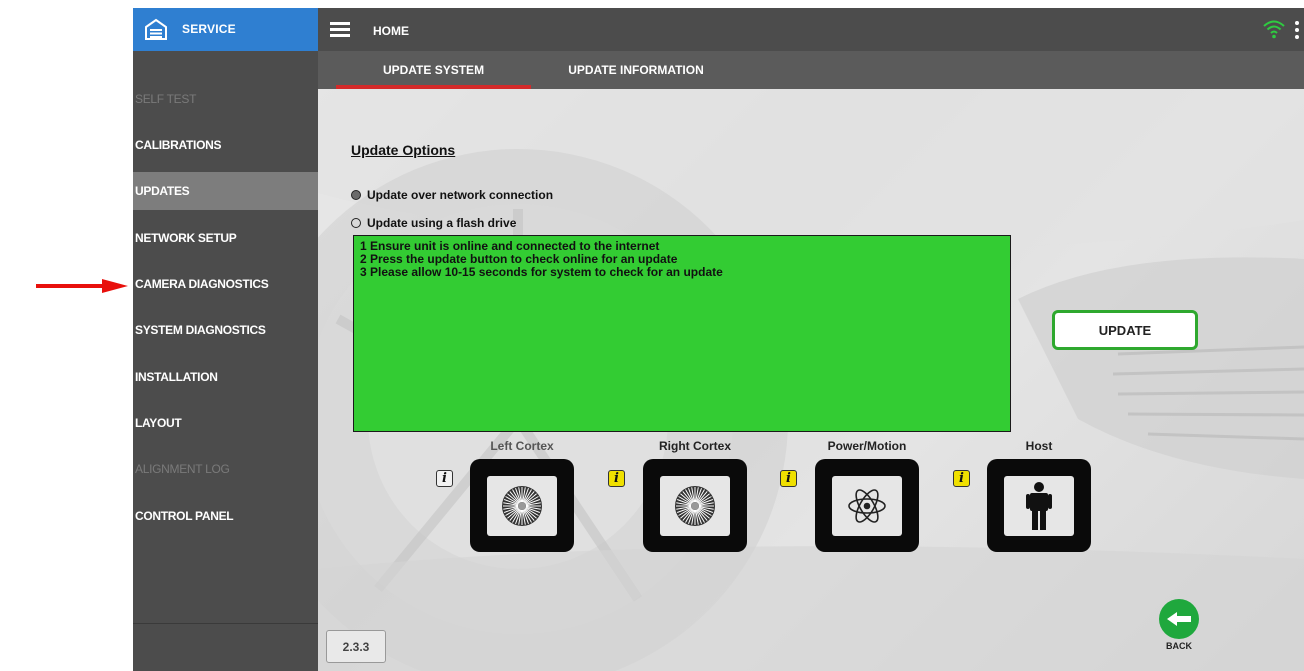 This screenshot has width=1304, height=671. Describe the element at coordinates (811, 29) in the screenshot. I see `top-bar: HOME` at that location.